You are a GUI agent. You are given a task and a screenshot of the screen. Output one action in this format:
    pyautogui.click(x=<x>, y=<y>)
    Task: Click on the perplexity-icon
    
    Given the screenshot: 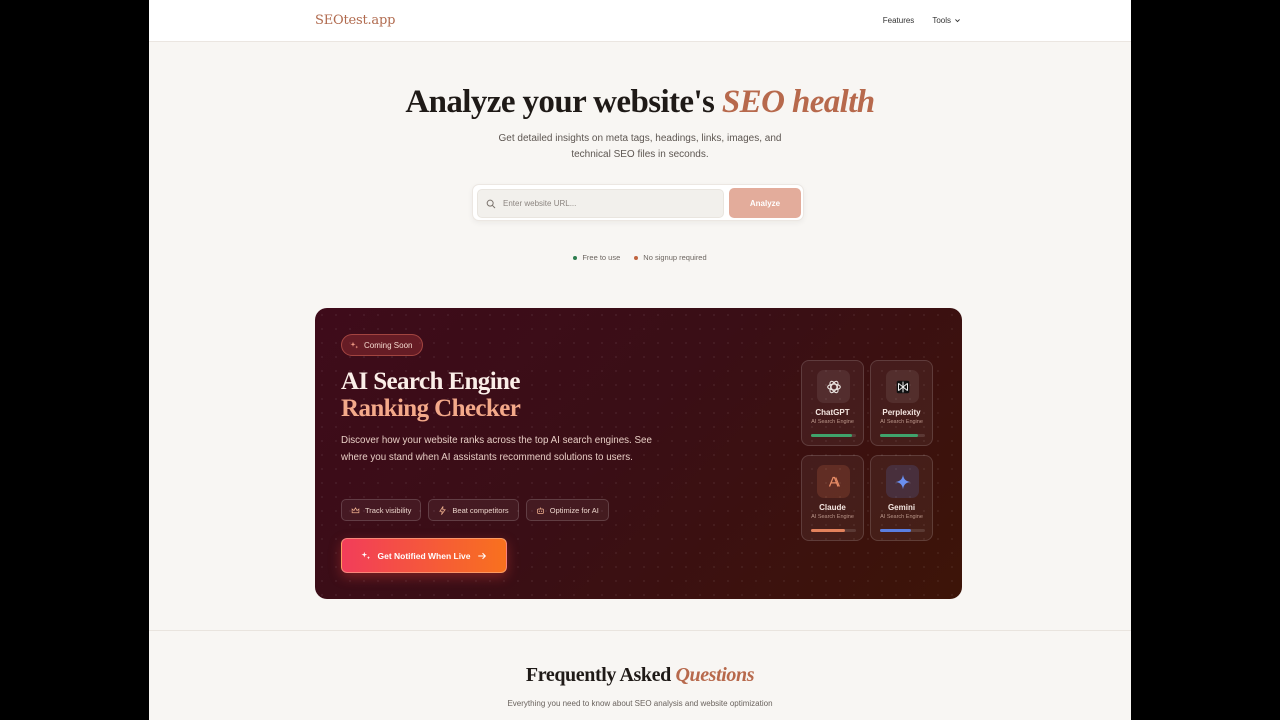 What is the action you would take?
    pyautogui.click(x=902, y=386)
    